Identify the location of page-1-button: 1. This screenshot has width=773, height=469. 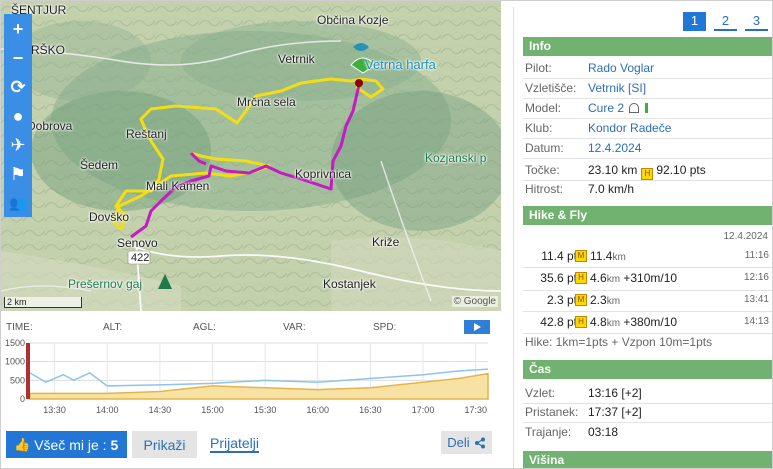
(694, 21).